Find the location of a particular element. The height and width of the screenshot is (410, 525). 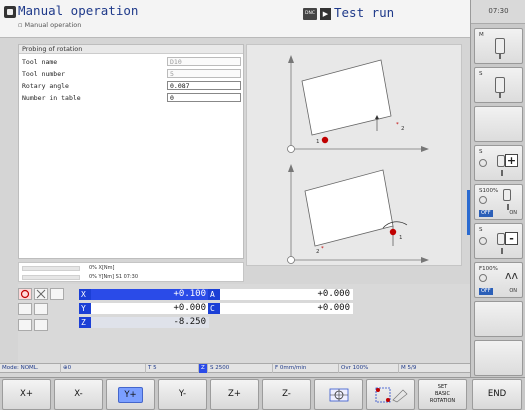

probe-center-softkey is located at coordinates (338, 394).